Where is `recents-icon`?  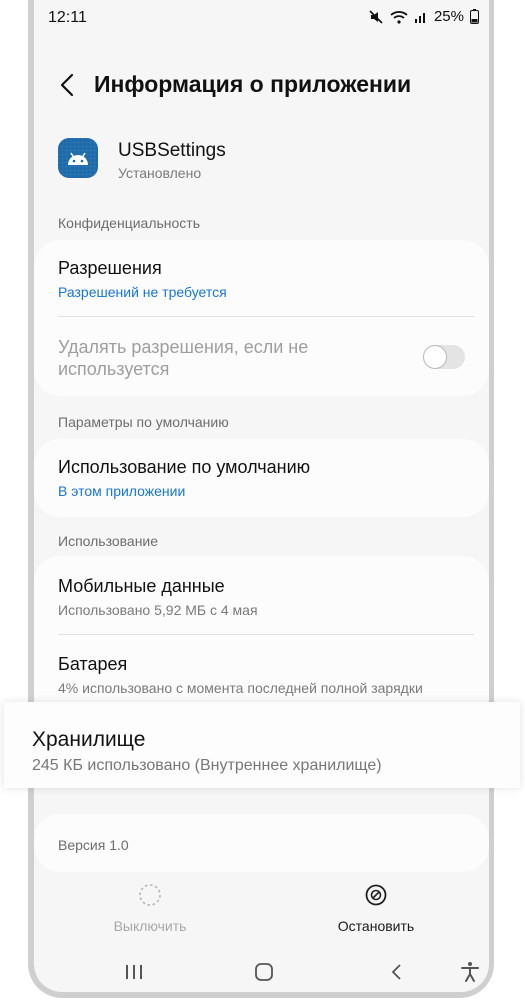 recents-icon is located at coordinates (134, 972).